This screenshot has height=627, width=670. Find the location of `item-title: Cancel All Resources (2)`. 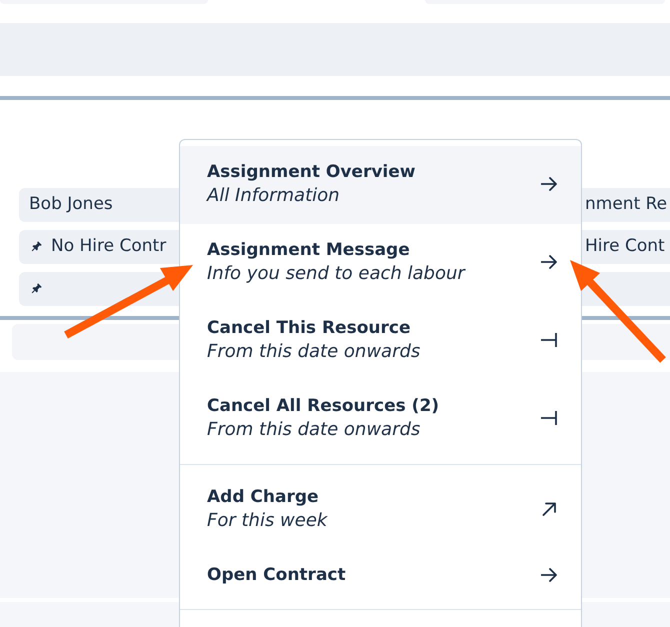

item-title: Cancel All Resources (2) is located at coordinates (323, 406).